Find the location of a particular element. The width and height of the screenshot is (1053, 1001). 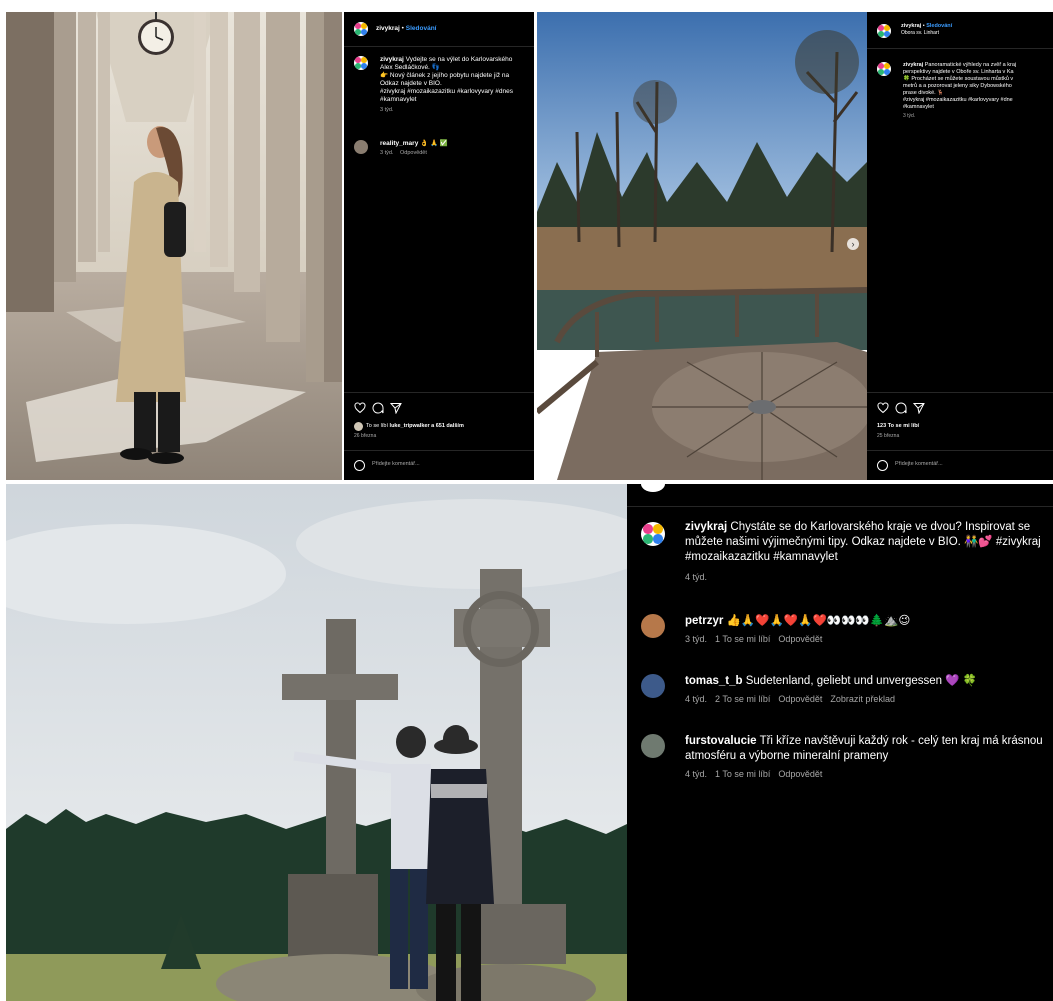

comment-username: reality_mary is located at coordinates (399, 143).